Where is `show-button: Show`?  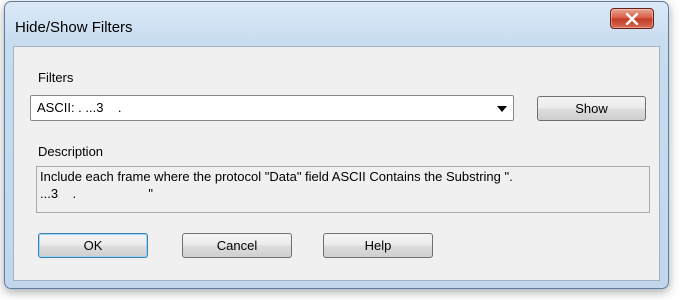 show-button: Show is located at coordinates (591, 108).